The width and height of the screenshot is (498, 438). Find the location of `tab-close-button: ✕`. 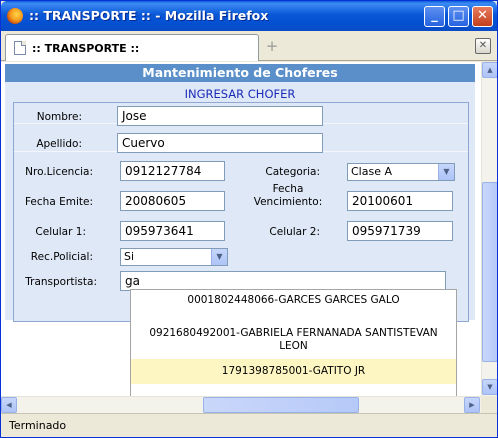

tab-close-button: ✕ is located at coordinates (483, 46).